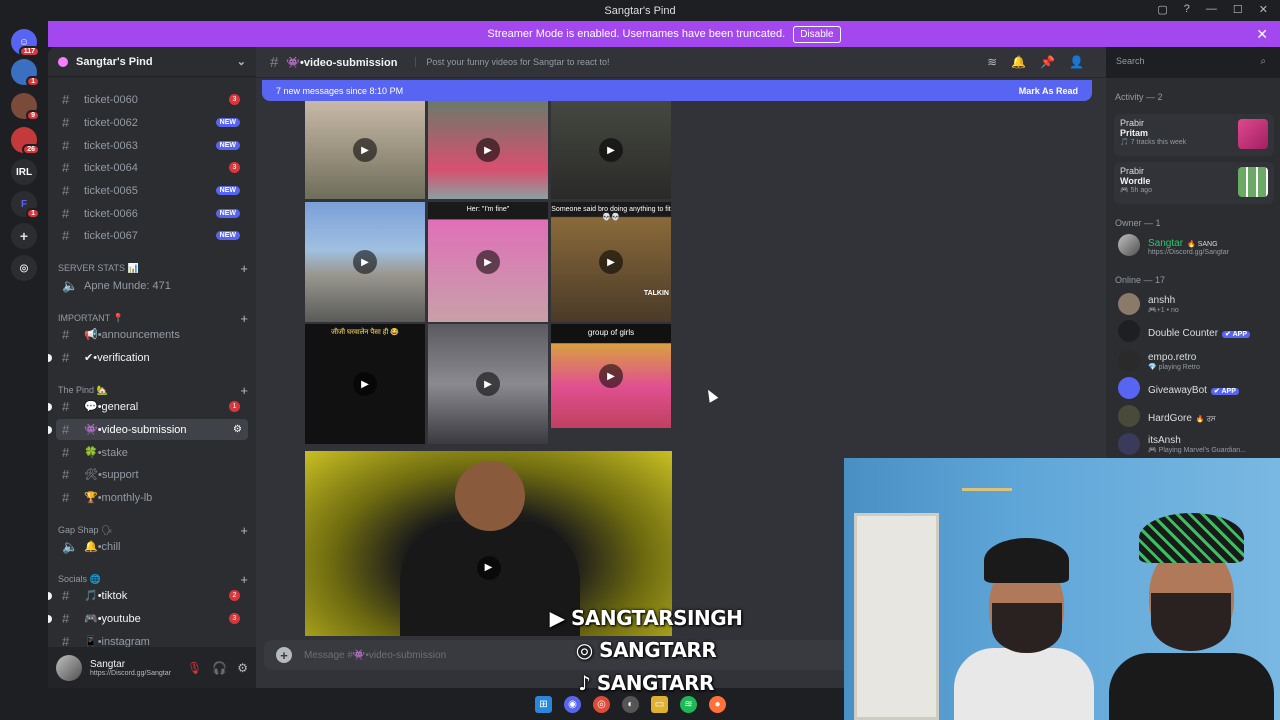 The height and width of the screenshot is (720, 1280). I want to click on close-icon: ✕, so click(1262, 34).